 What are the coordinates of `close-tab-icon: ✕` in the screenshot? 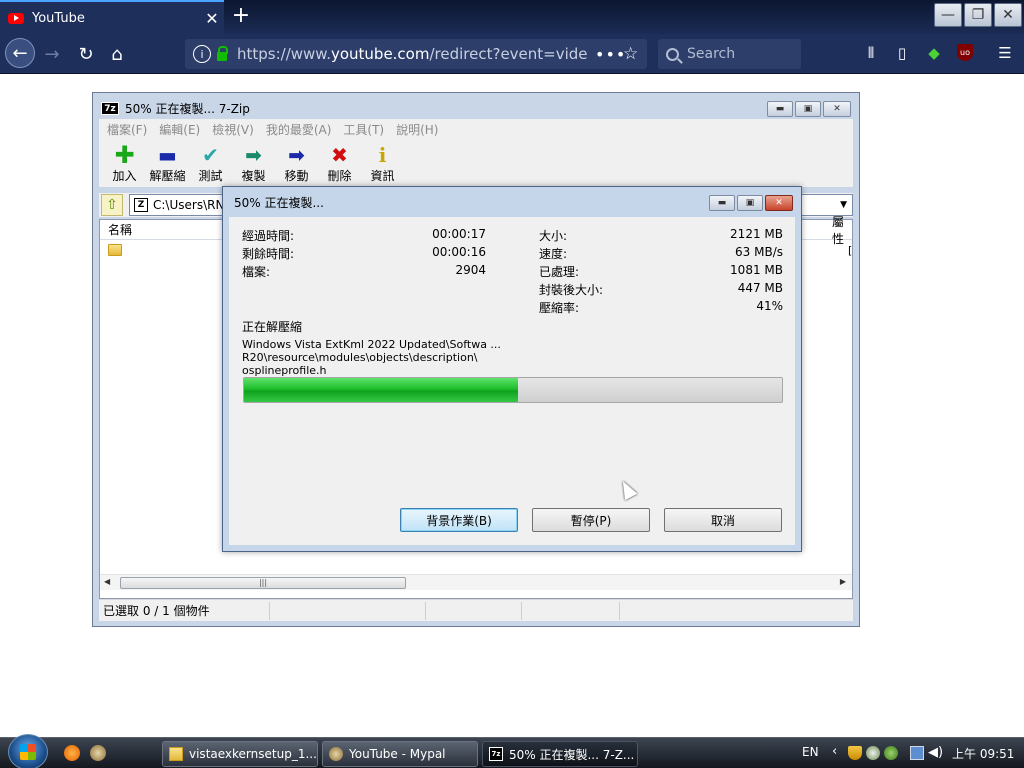 It's located at (212, 18).